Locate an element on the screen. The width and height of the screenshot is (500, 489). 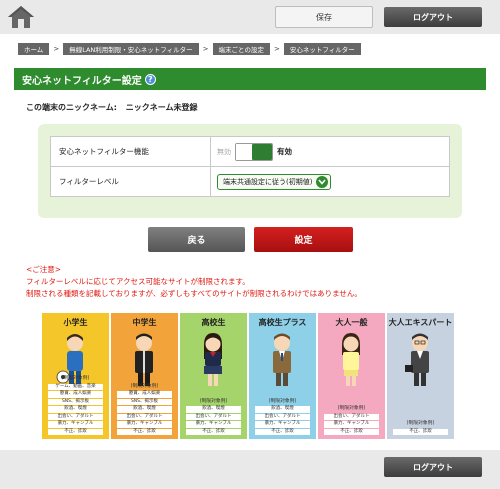
level-title: 大人一般 is located at coordinates (351, 322).